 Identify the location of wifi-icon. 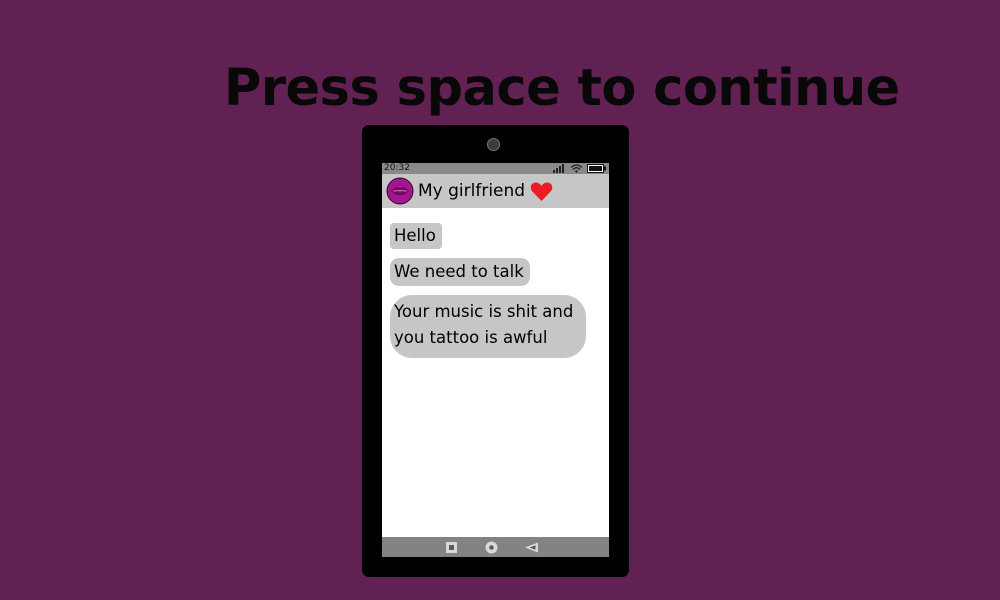
(576, 168).